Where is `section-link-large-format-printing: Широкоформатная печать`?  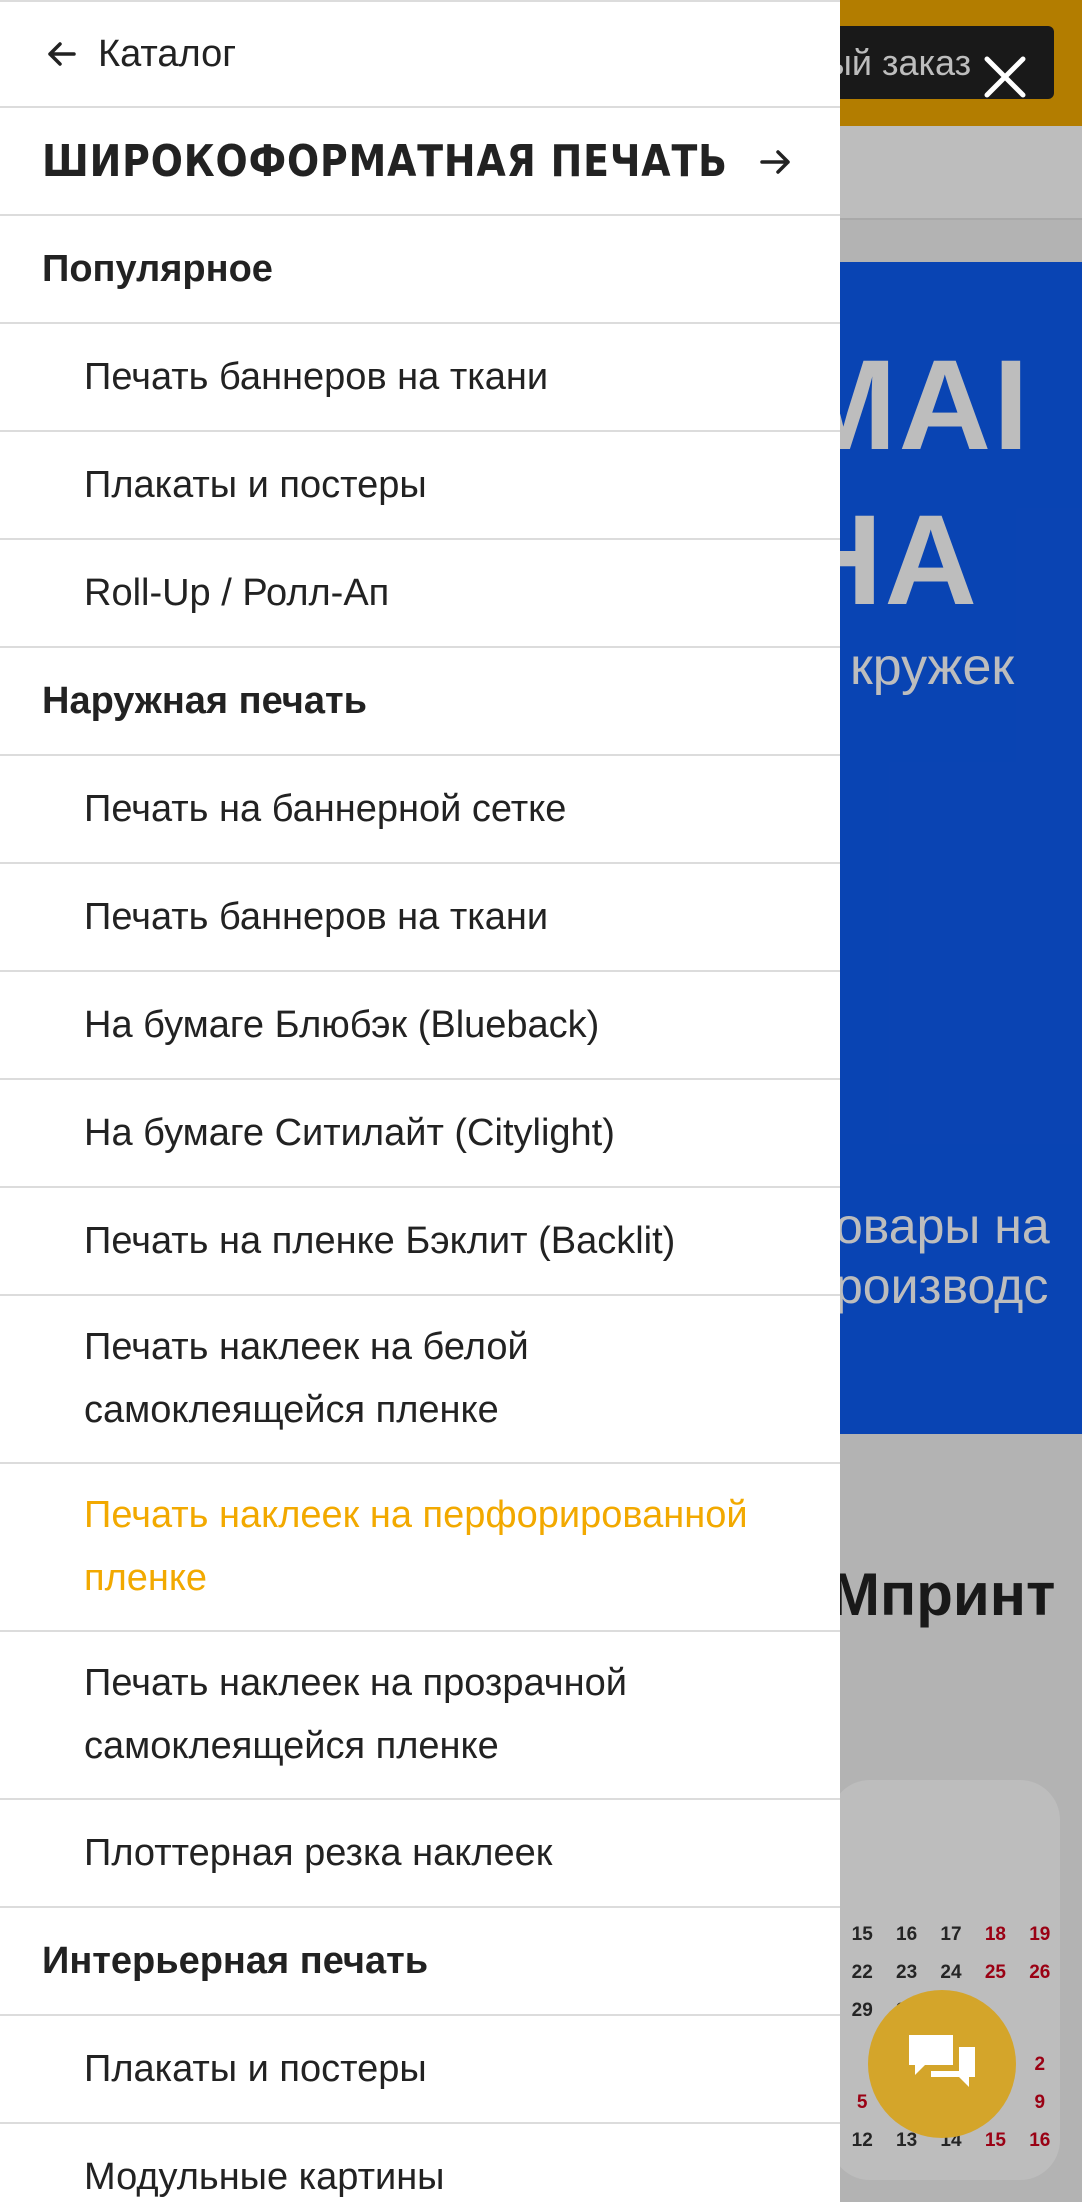
section-link-large-format-printing: Широкоформатная печать is located at coordinates (420, 162).